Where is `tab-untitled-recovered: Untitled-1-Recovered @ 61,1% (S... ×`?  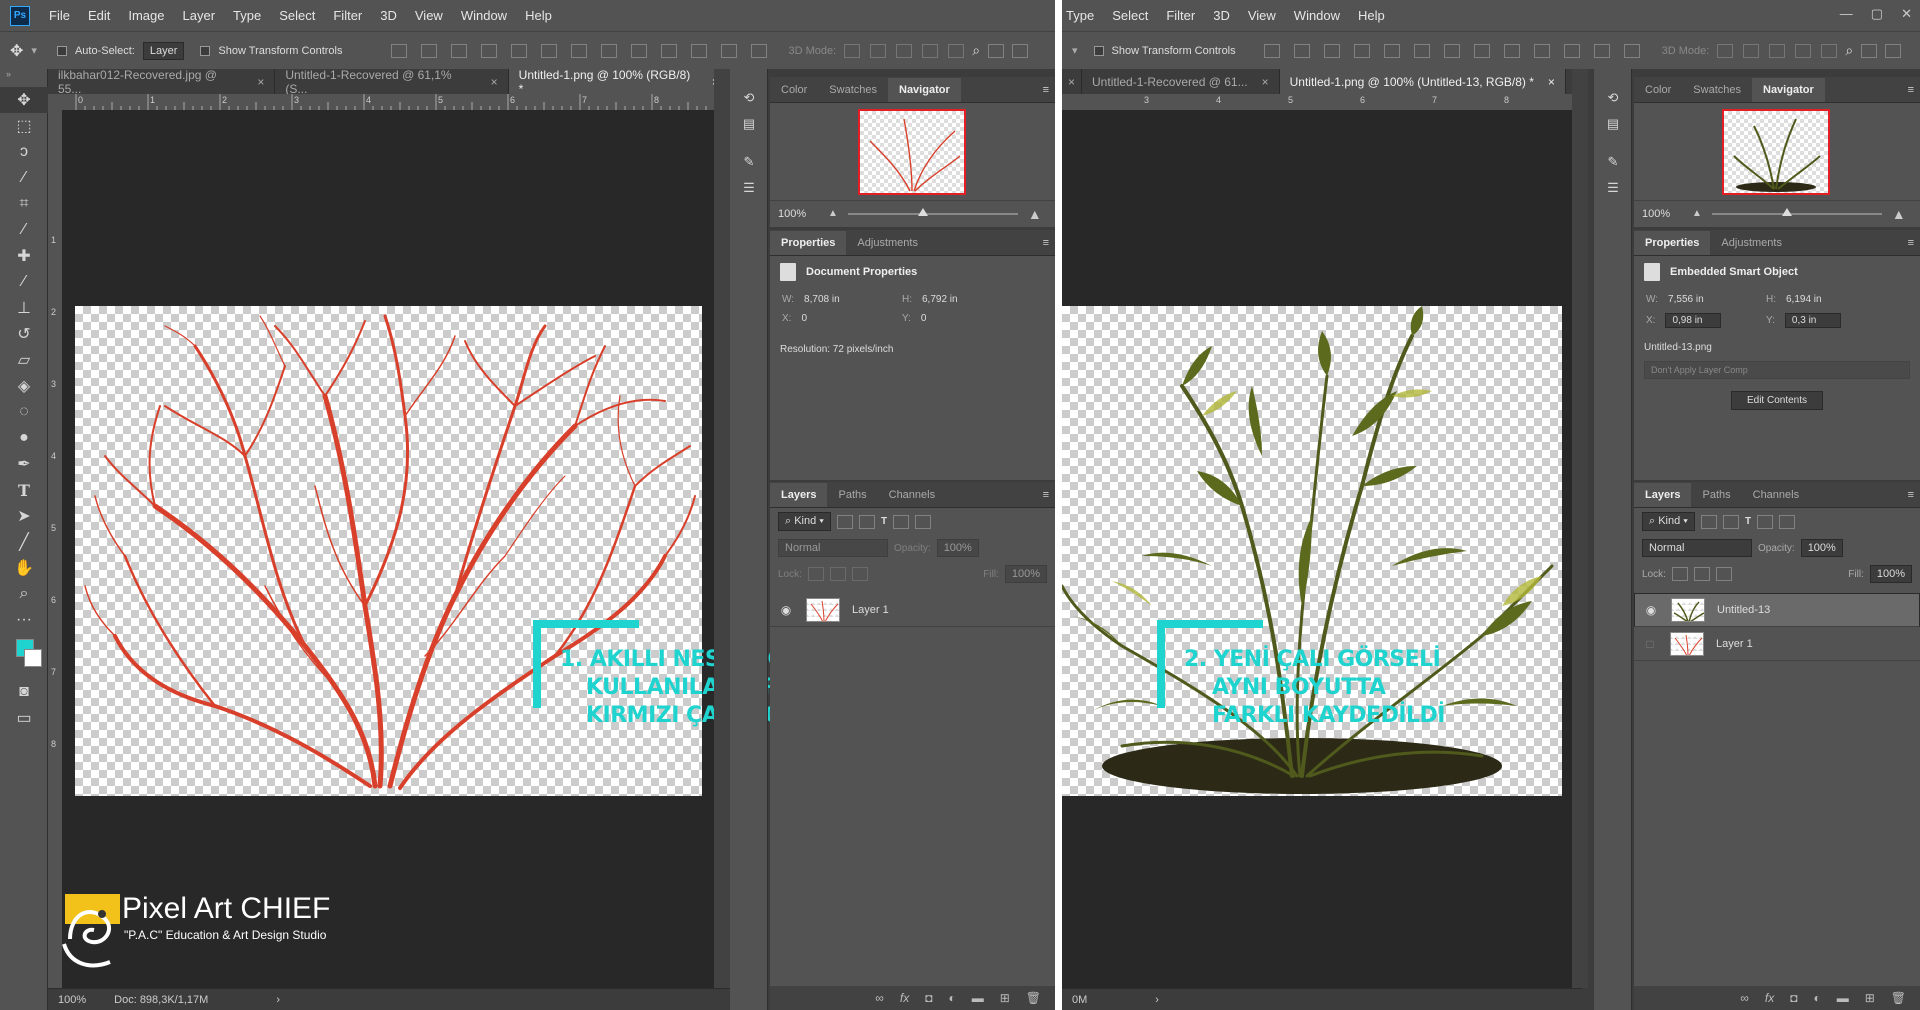
tab-untitled-recovered: Untitled-1-Recovered @ 61,1% (S... × is located at coordinates (392, 82).